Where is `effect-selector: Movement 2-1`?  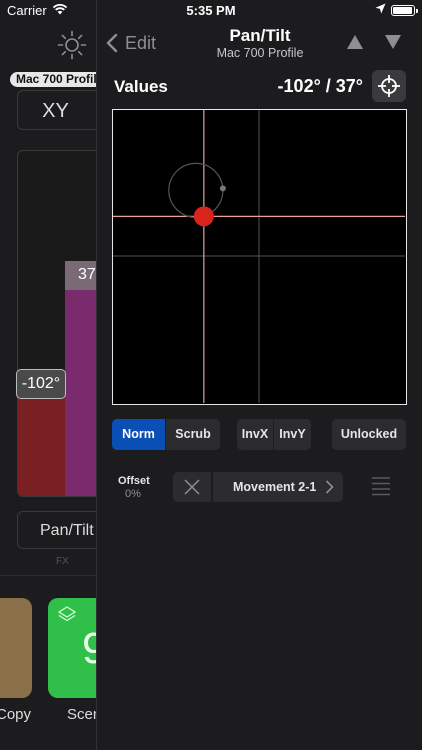
effect-selector: Movement 2-1 is located at coordinates (278, 487).